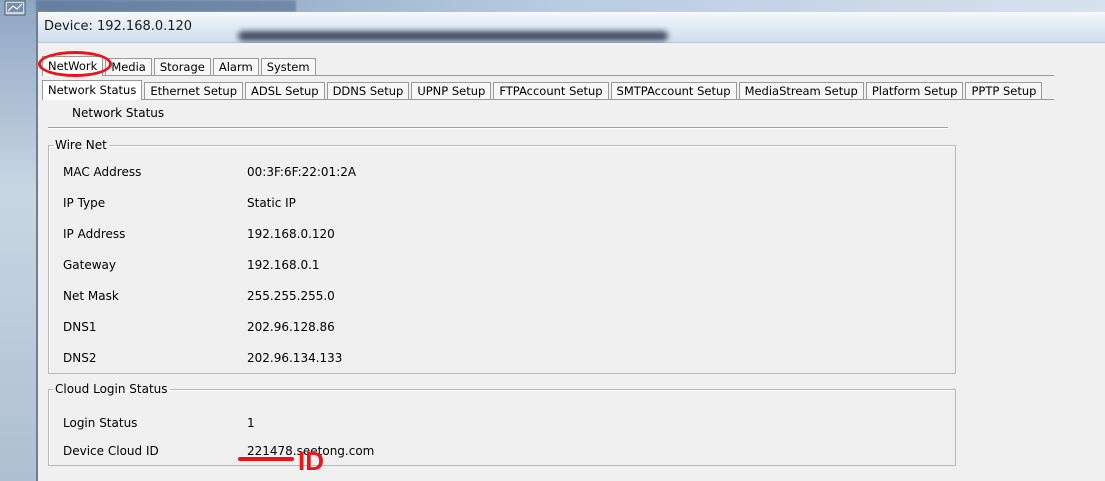 Image resolution: width=1105 pixels, height=481 pixels. Describe the element at coordinates (548, 75) in the screenshot. I see `main-tab-baseline` at that location.